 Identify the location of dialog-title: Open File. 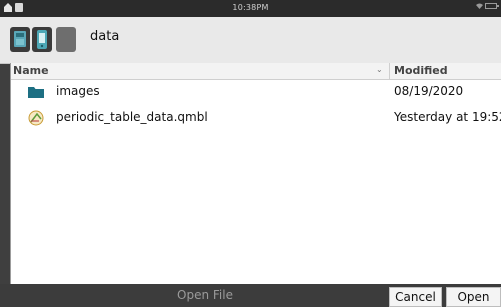
(205, 295).